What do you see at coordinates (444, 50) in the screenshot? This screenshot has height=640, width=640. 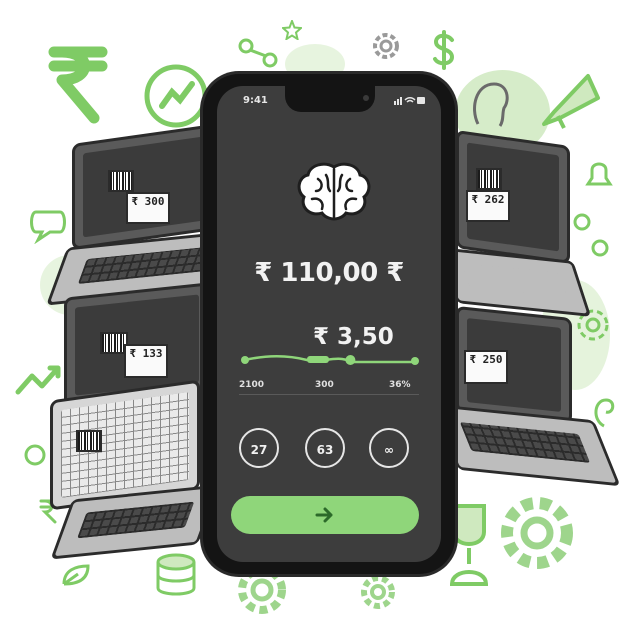 I see `dollar-sign-icon` at bounding box center [444, 50].